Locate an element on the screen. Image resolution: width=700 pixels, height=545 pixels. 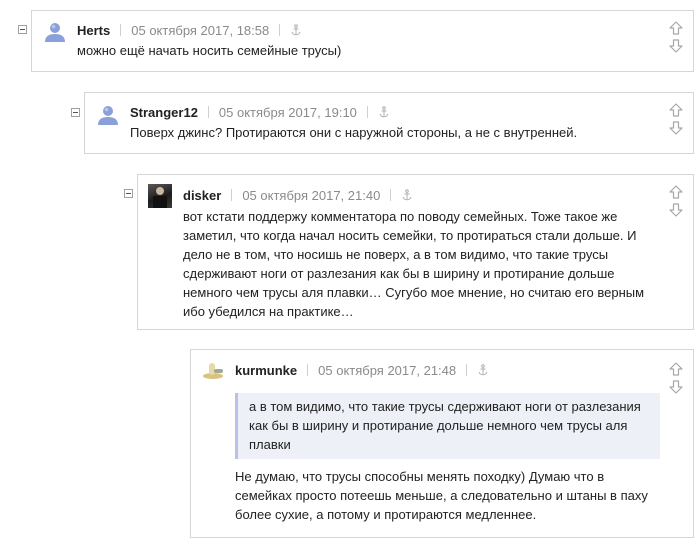
comment-date: 05 октября 2017, 21:48 is located at coordinates (387, 370).